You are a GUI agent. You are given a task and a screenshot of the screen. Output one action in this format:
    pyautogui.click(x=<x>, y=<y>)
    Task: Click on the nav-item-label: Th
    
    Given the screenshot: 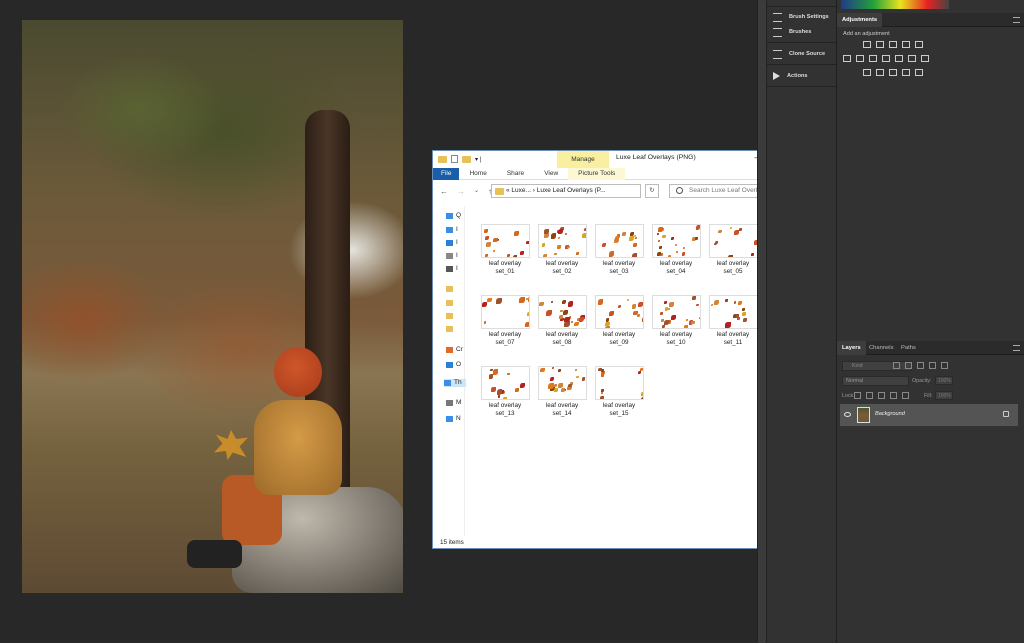 What is the action you would take?
    pyautogui.click(x=458, y=382)
    